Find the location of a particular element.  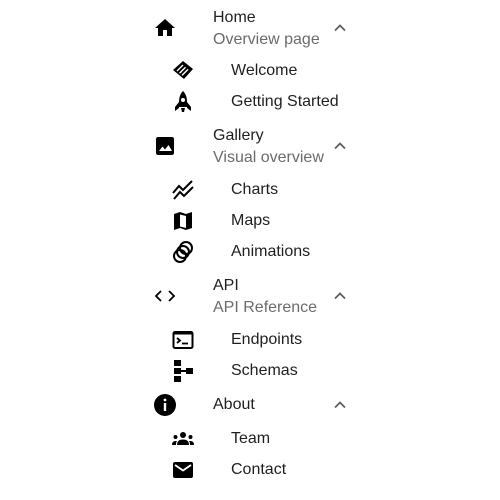

mail-icon is located at coordinates (183, 470).